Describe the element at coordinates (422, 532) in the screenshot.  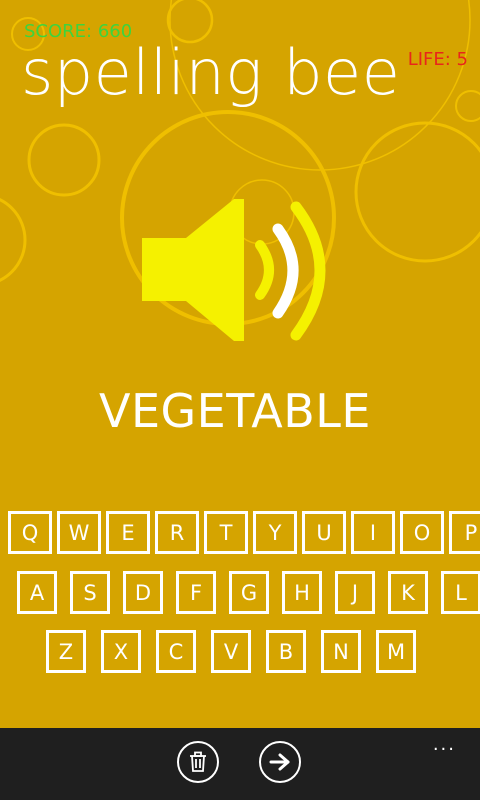
I see `key-o: O` at that location.